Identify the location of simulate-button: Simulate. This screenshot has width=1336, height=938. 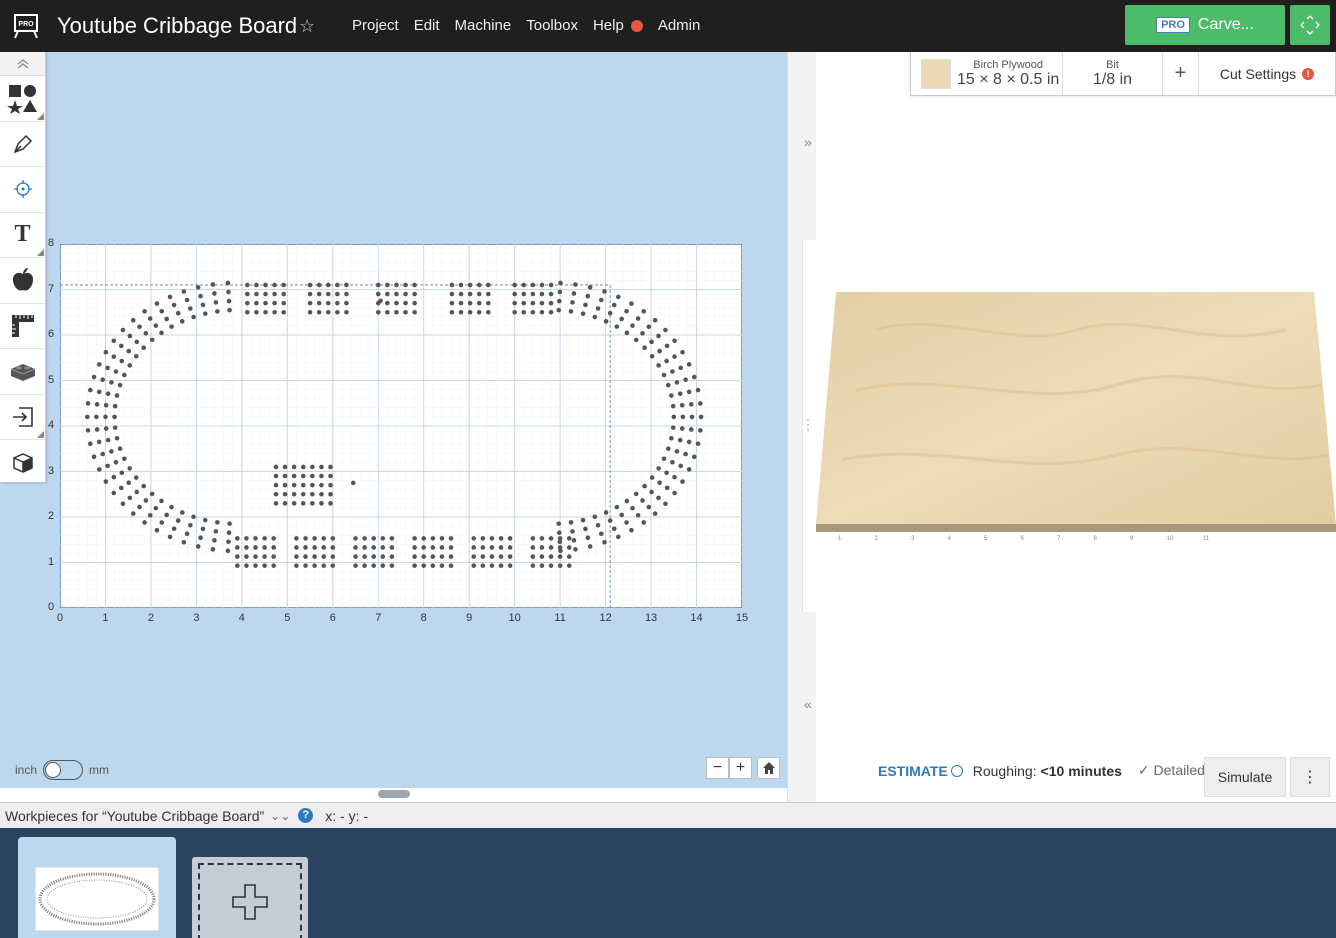
(1245, 777).